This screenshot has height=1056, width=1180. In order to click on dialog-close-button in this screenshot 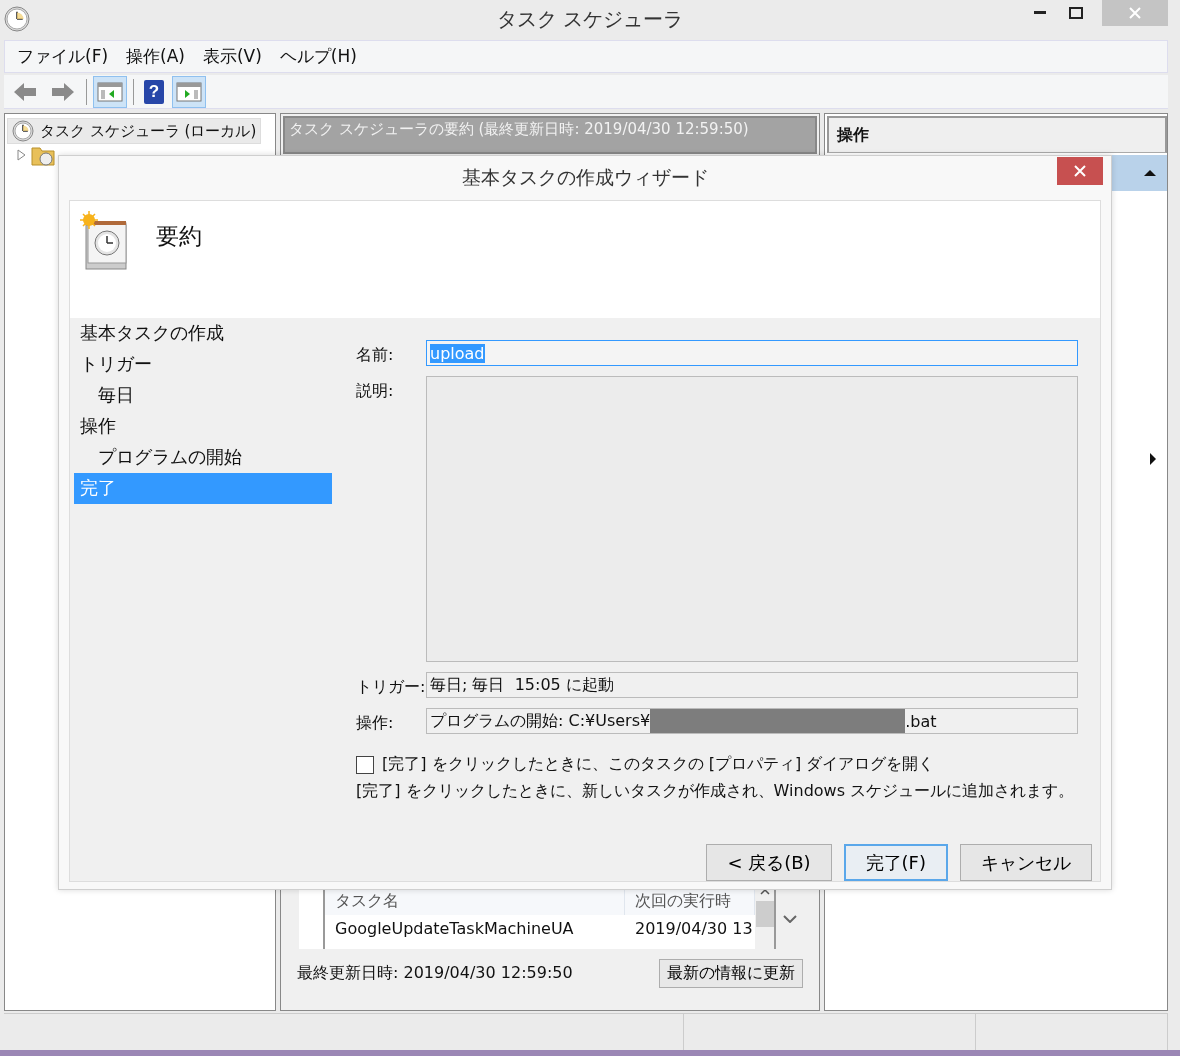, I will do `click(1080, 171)`.